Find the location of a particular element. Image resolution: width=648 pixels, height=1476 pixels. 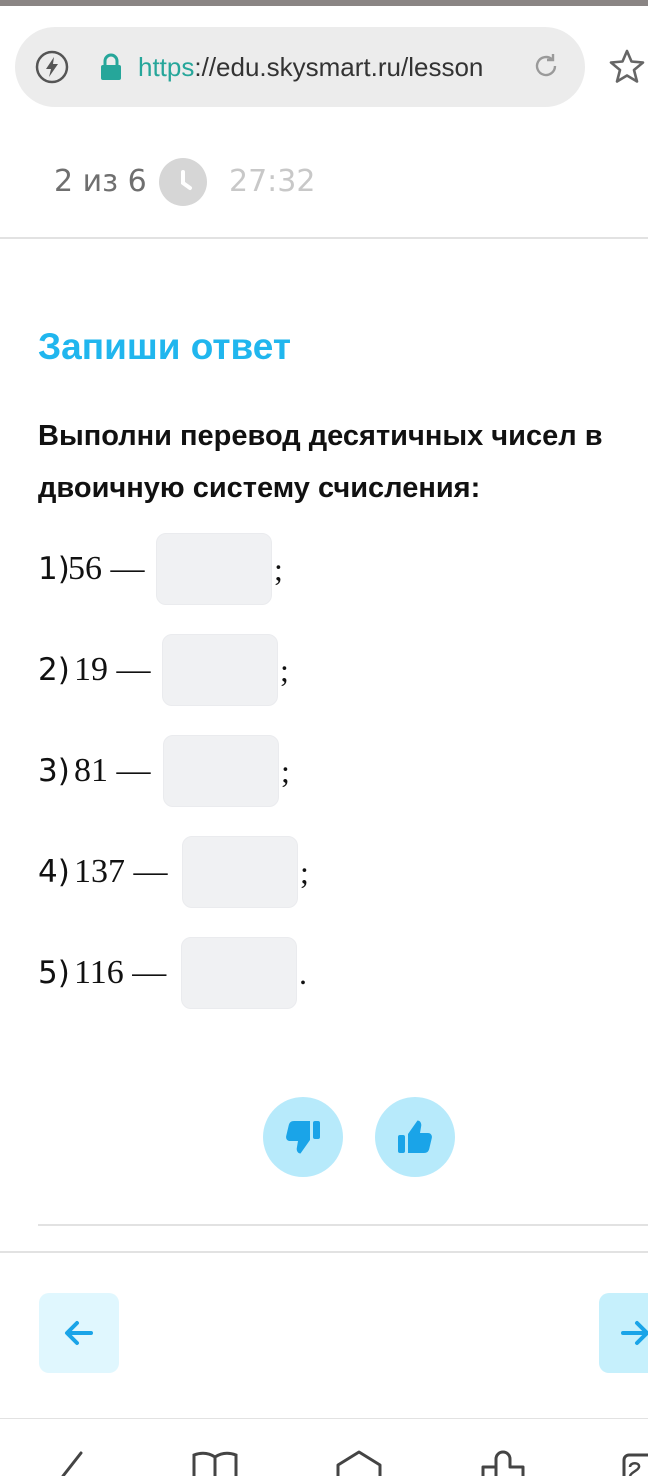

header-divider is located at coordinates (324, 238).